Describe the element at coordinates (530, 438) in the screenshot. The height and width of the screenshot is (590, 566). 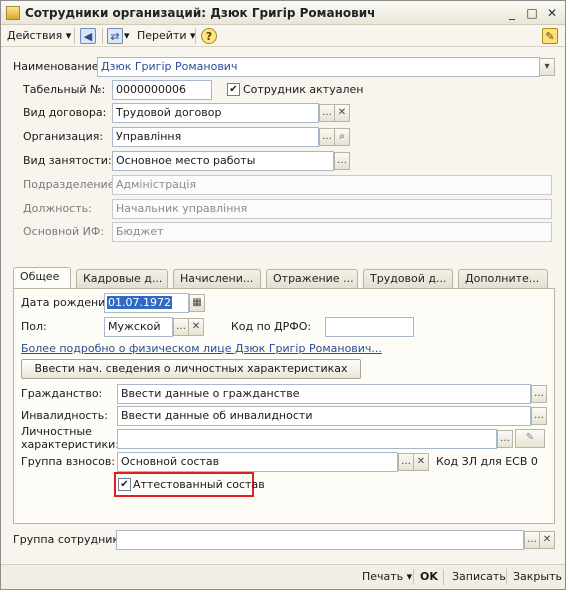
I see `edit-icon: ✎` at that location.